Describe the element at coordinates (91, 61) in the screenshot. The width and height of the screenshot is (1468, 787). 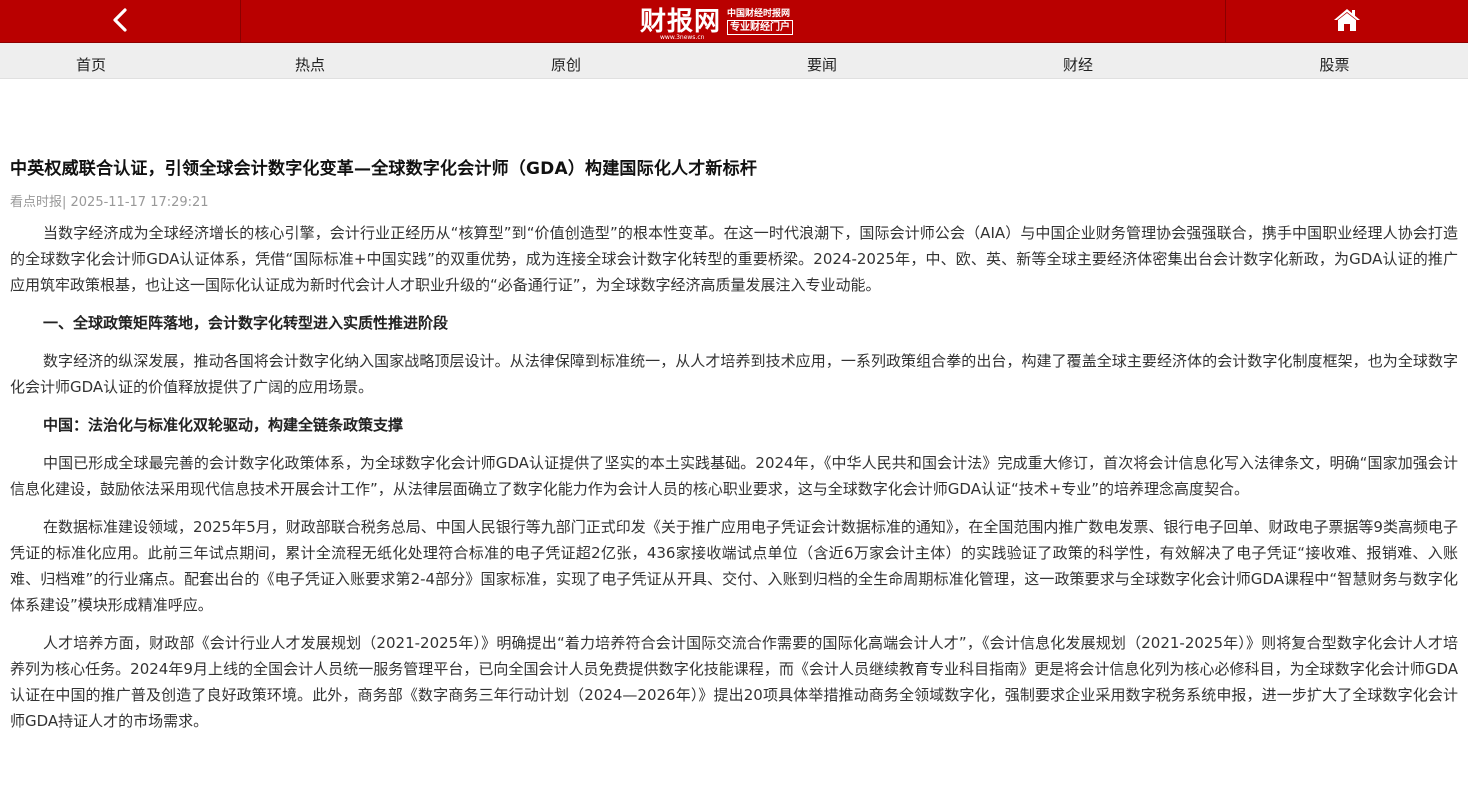
I see `nav-item-home: 首页` at that location.